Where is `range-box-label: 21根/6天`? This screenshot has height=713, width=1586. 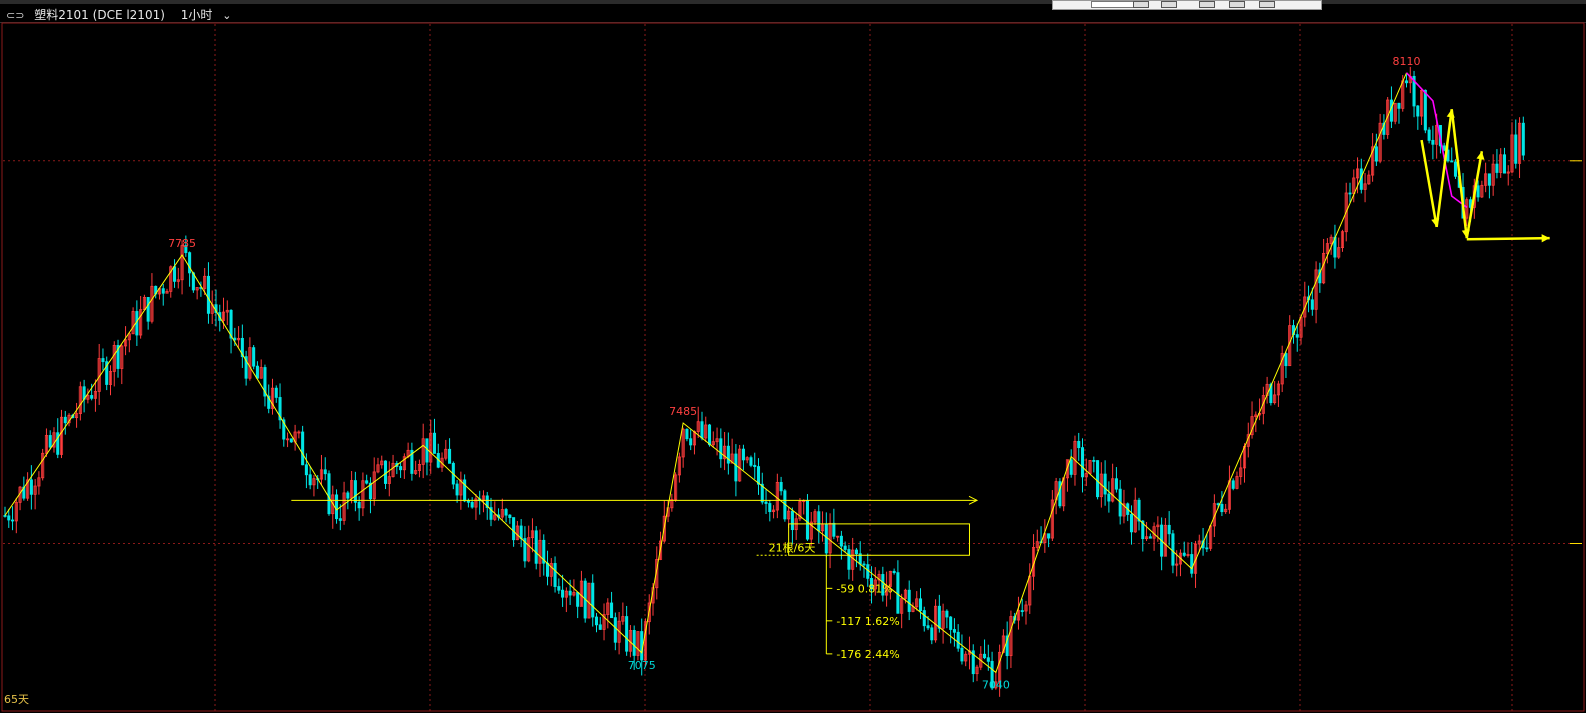 range-box-label: 21根/6天 is located at coordinates (792, 547).